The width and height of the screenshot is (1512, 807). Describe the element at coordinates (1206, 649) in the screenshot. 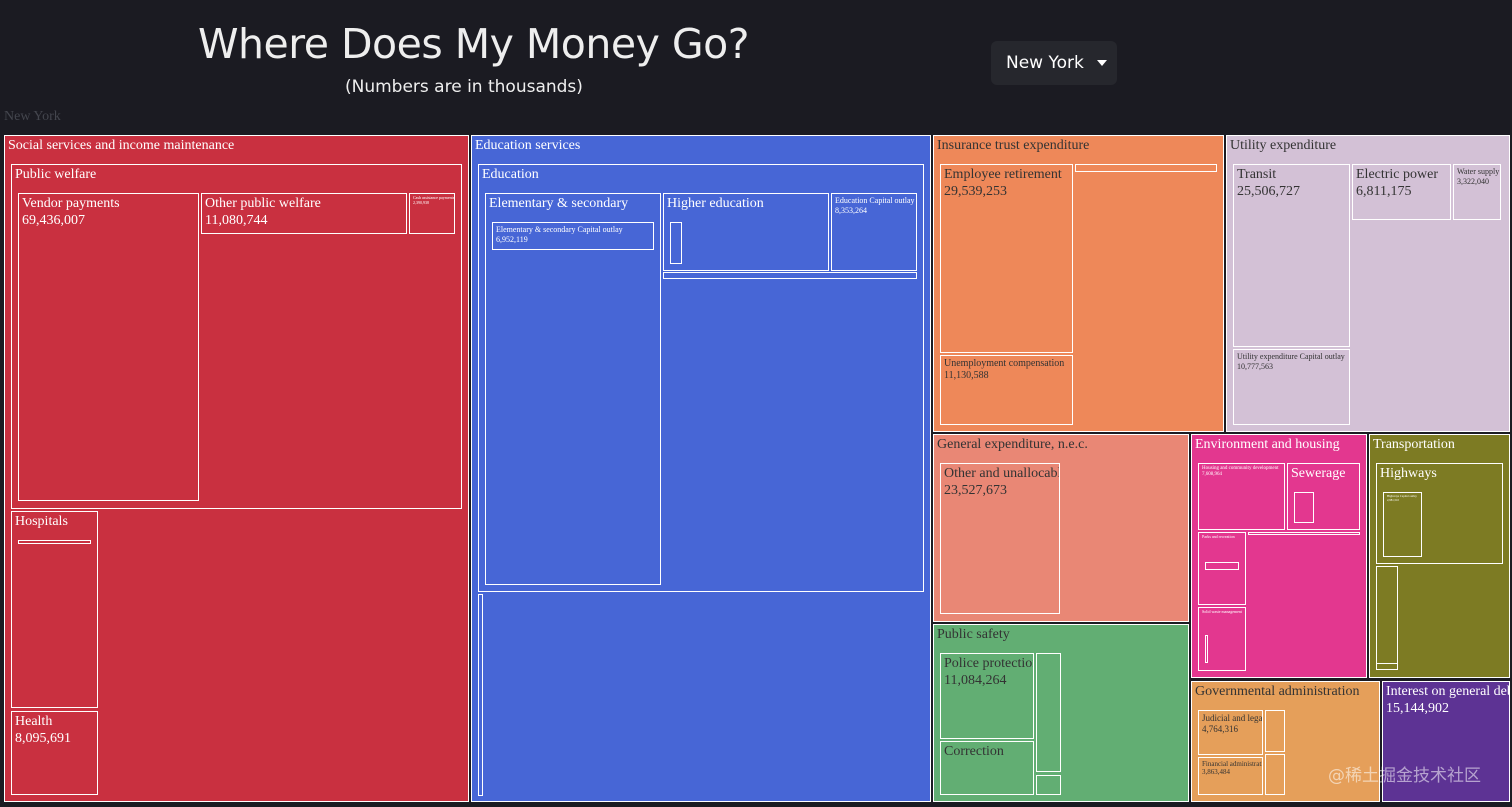

I see `treemap-cell-solid-waste-sub` at that location.